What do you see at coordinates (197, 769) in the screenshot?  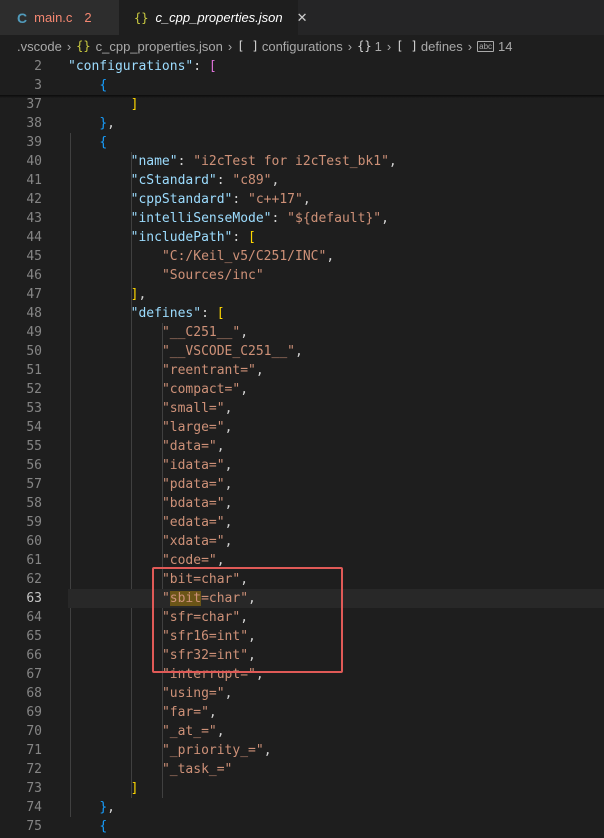 I see `code-text: "_task_="` at bounding box center [197, 769].